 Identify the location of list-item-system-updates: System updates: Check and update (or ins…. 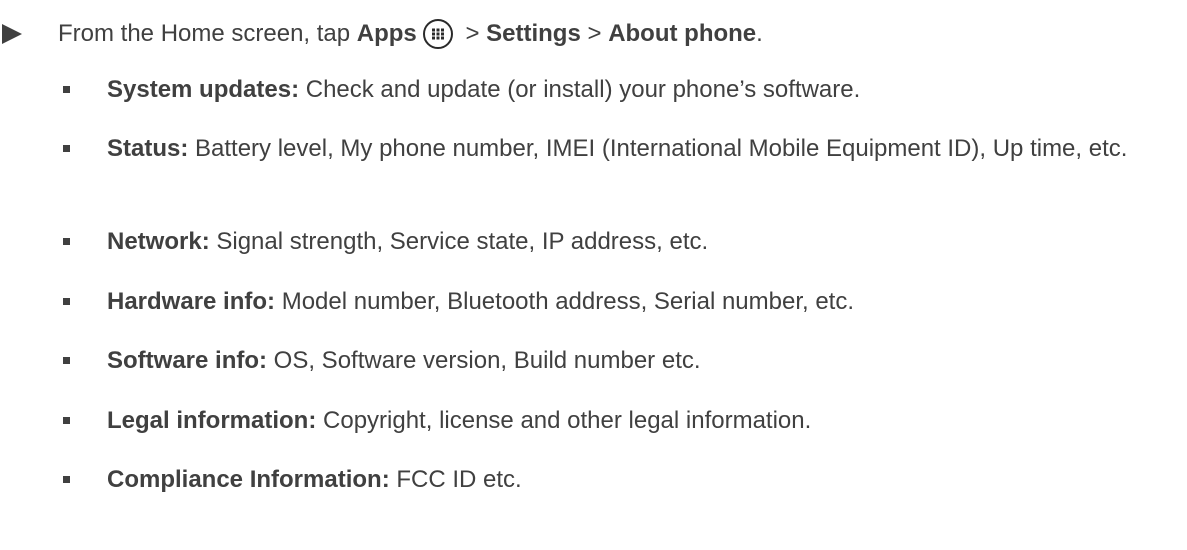
(622, 90).